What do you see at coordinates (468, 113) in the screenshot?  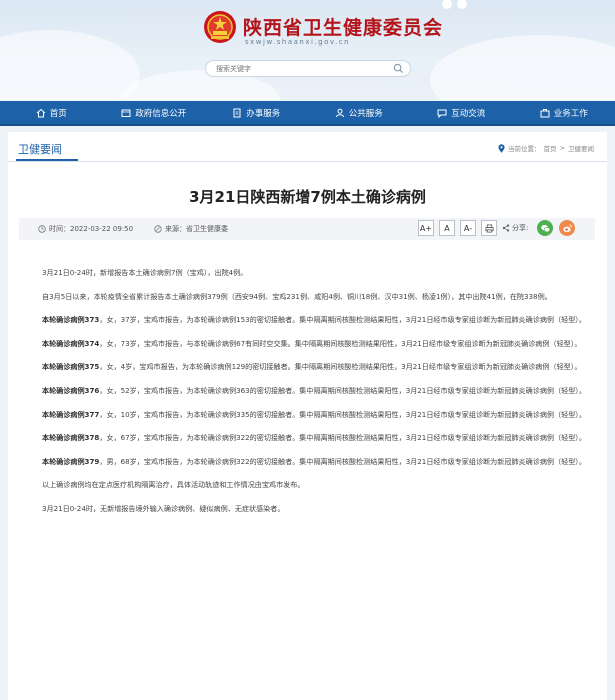 I see `nav-label: 互动交流` at bounding box center [468, 113].